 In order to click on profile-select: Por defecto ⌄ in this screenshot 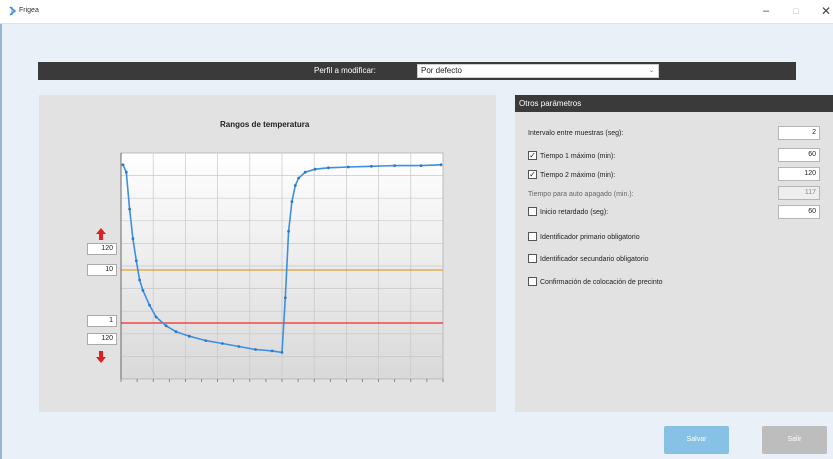, I will do `click(538, 71)`.